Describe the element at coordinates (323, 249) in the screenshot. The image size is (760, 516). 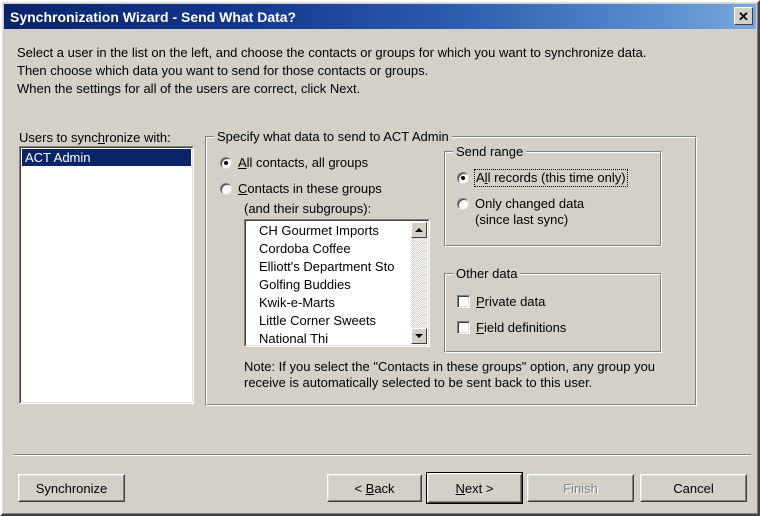
I see `list-item: Cordoba Coffee` at that location.